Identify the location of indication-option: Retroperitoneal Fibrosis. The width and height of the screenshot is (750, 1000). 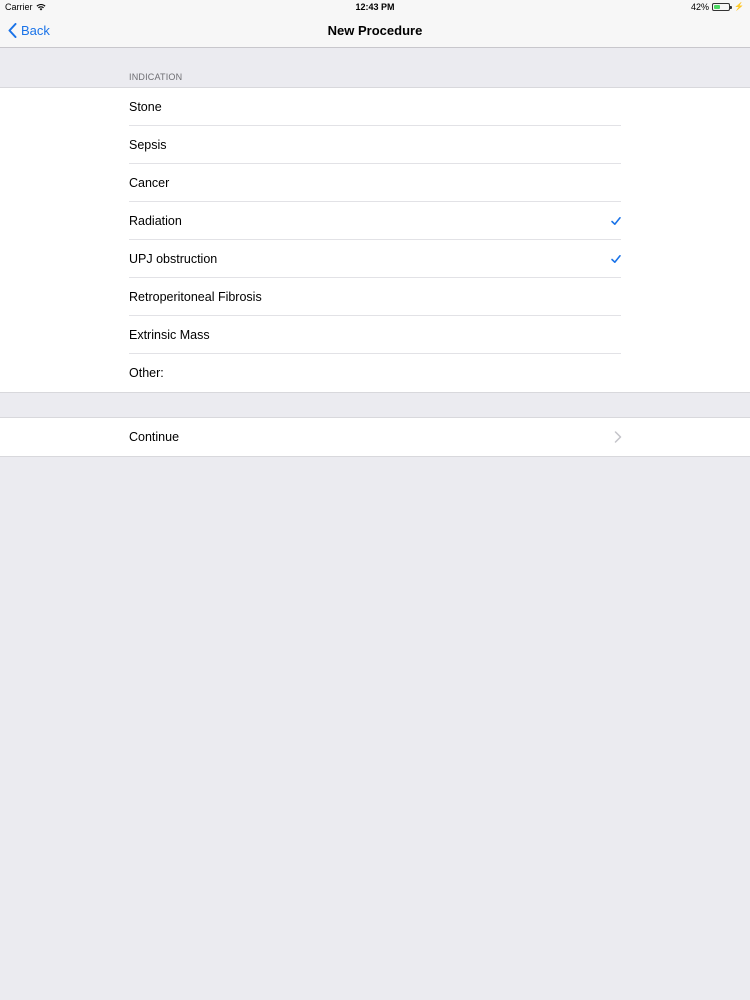
(375, 297).